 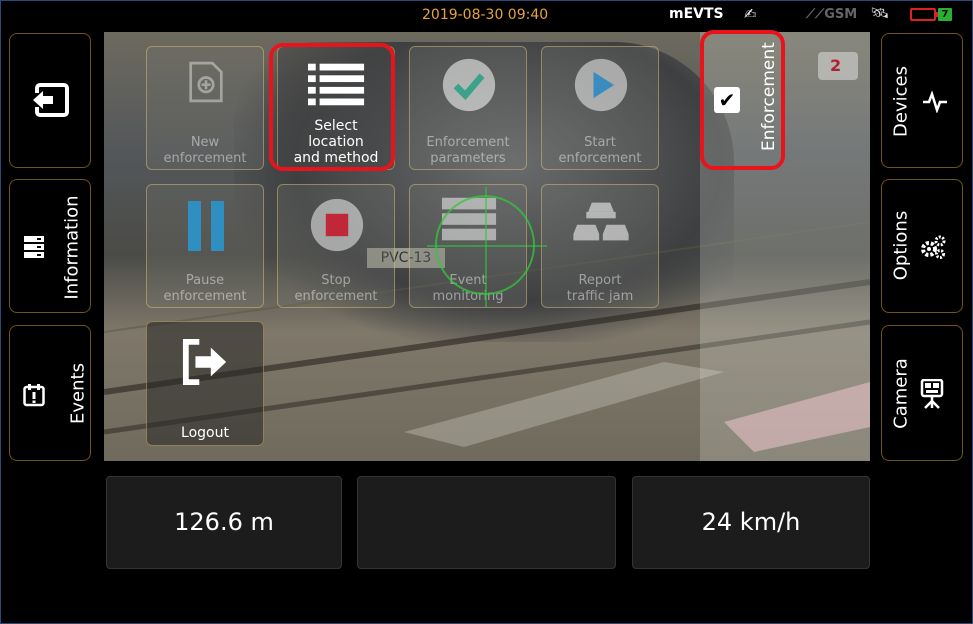 I want to click on events-label: Events, so click(x=78, y=393).